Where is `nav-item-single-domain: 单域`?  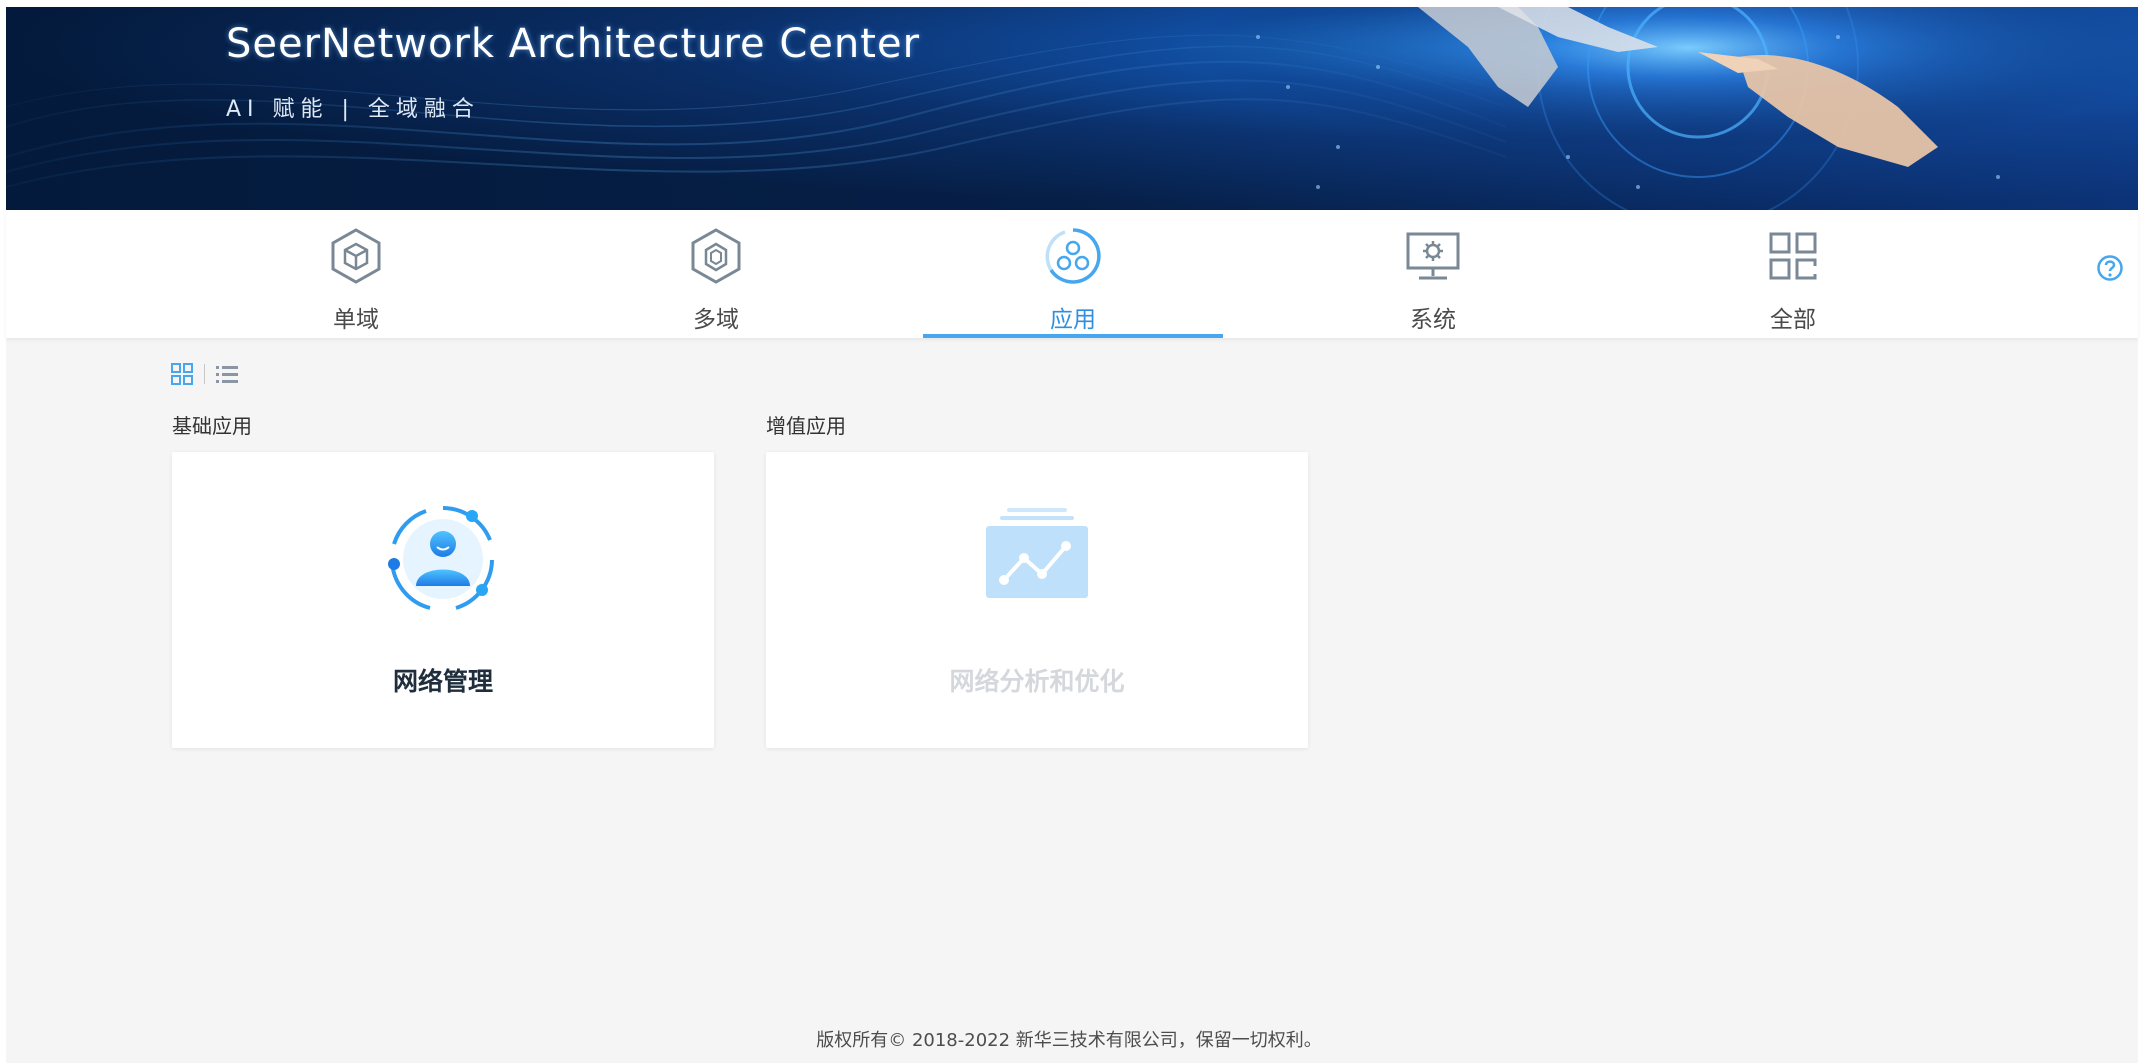
nav-item-single-domain: 单域 is located at coordinates (356, 274).